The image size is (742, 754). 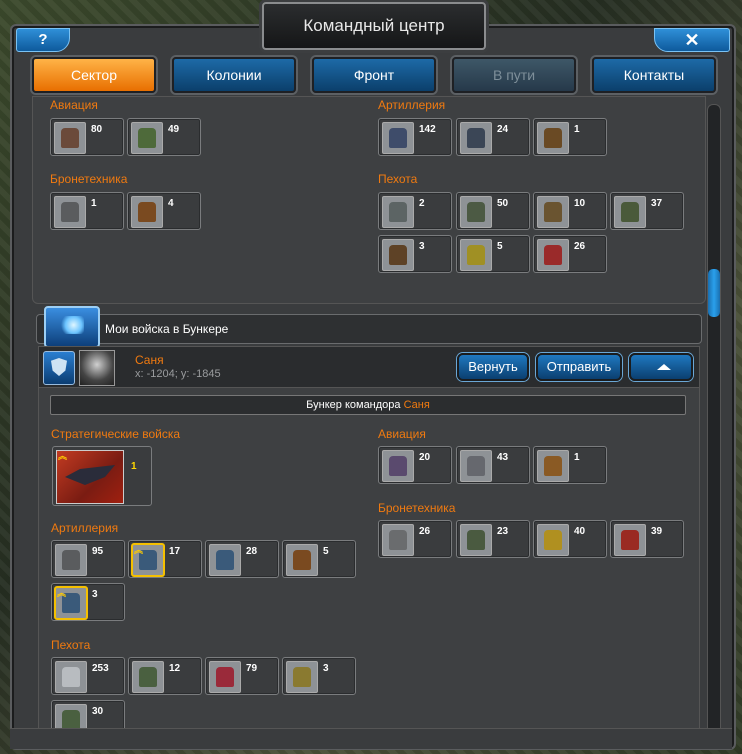 What do you see at coordinates (242, 559) in the screenshot?
I see `unit-slot: 28` at bounding box center [242, 559].